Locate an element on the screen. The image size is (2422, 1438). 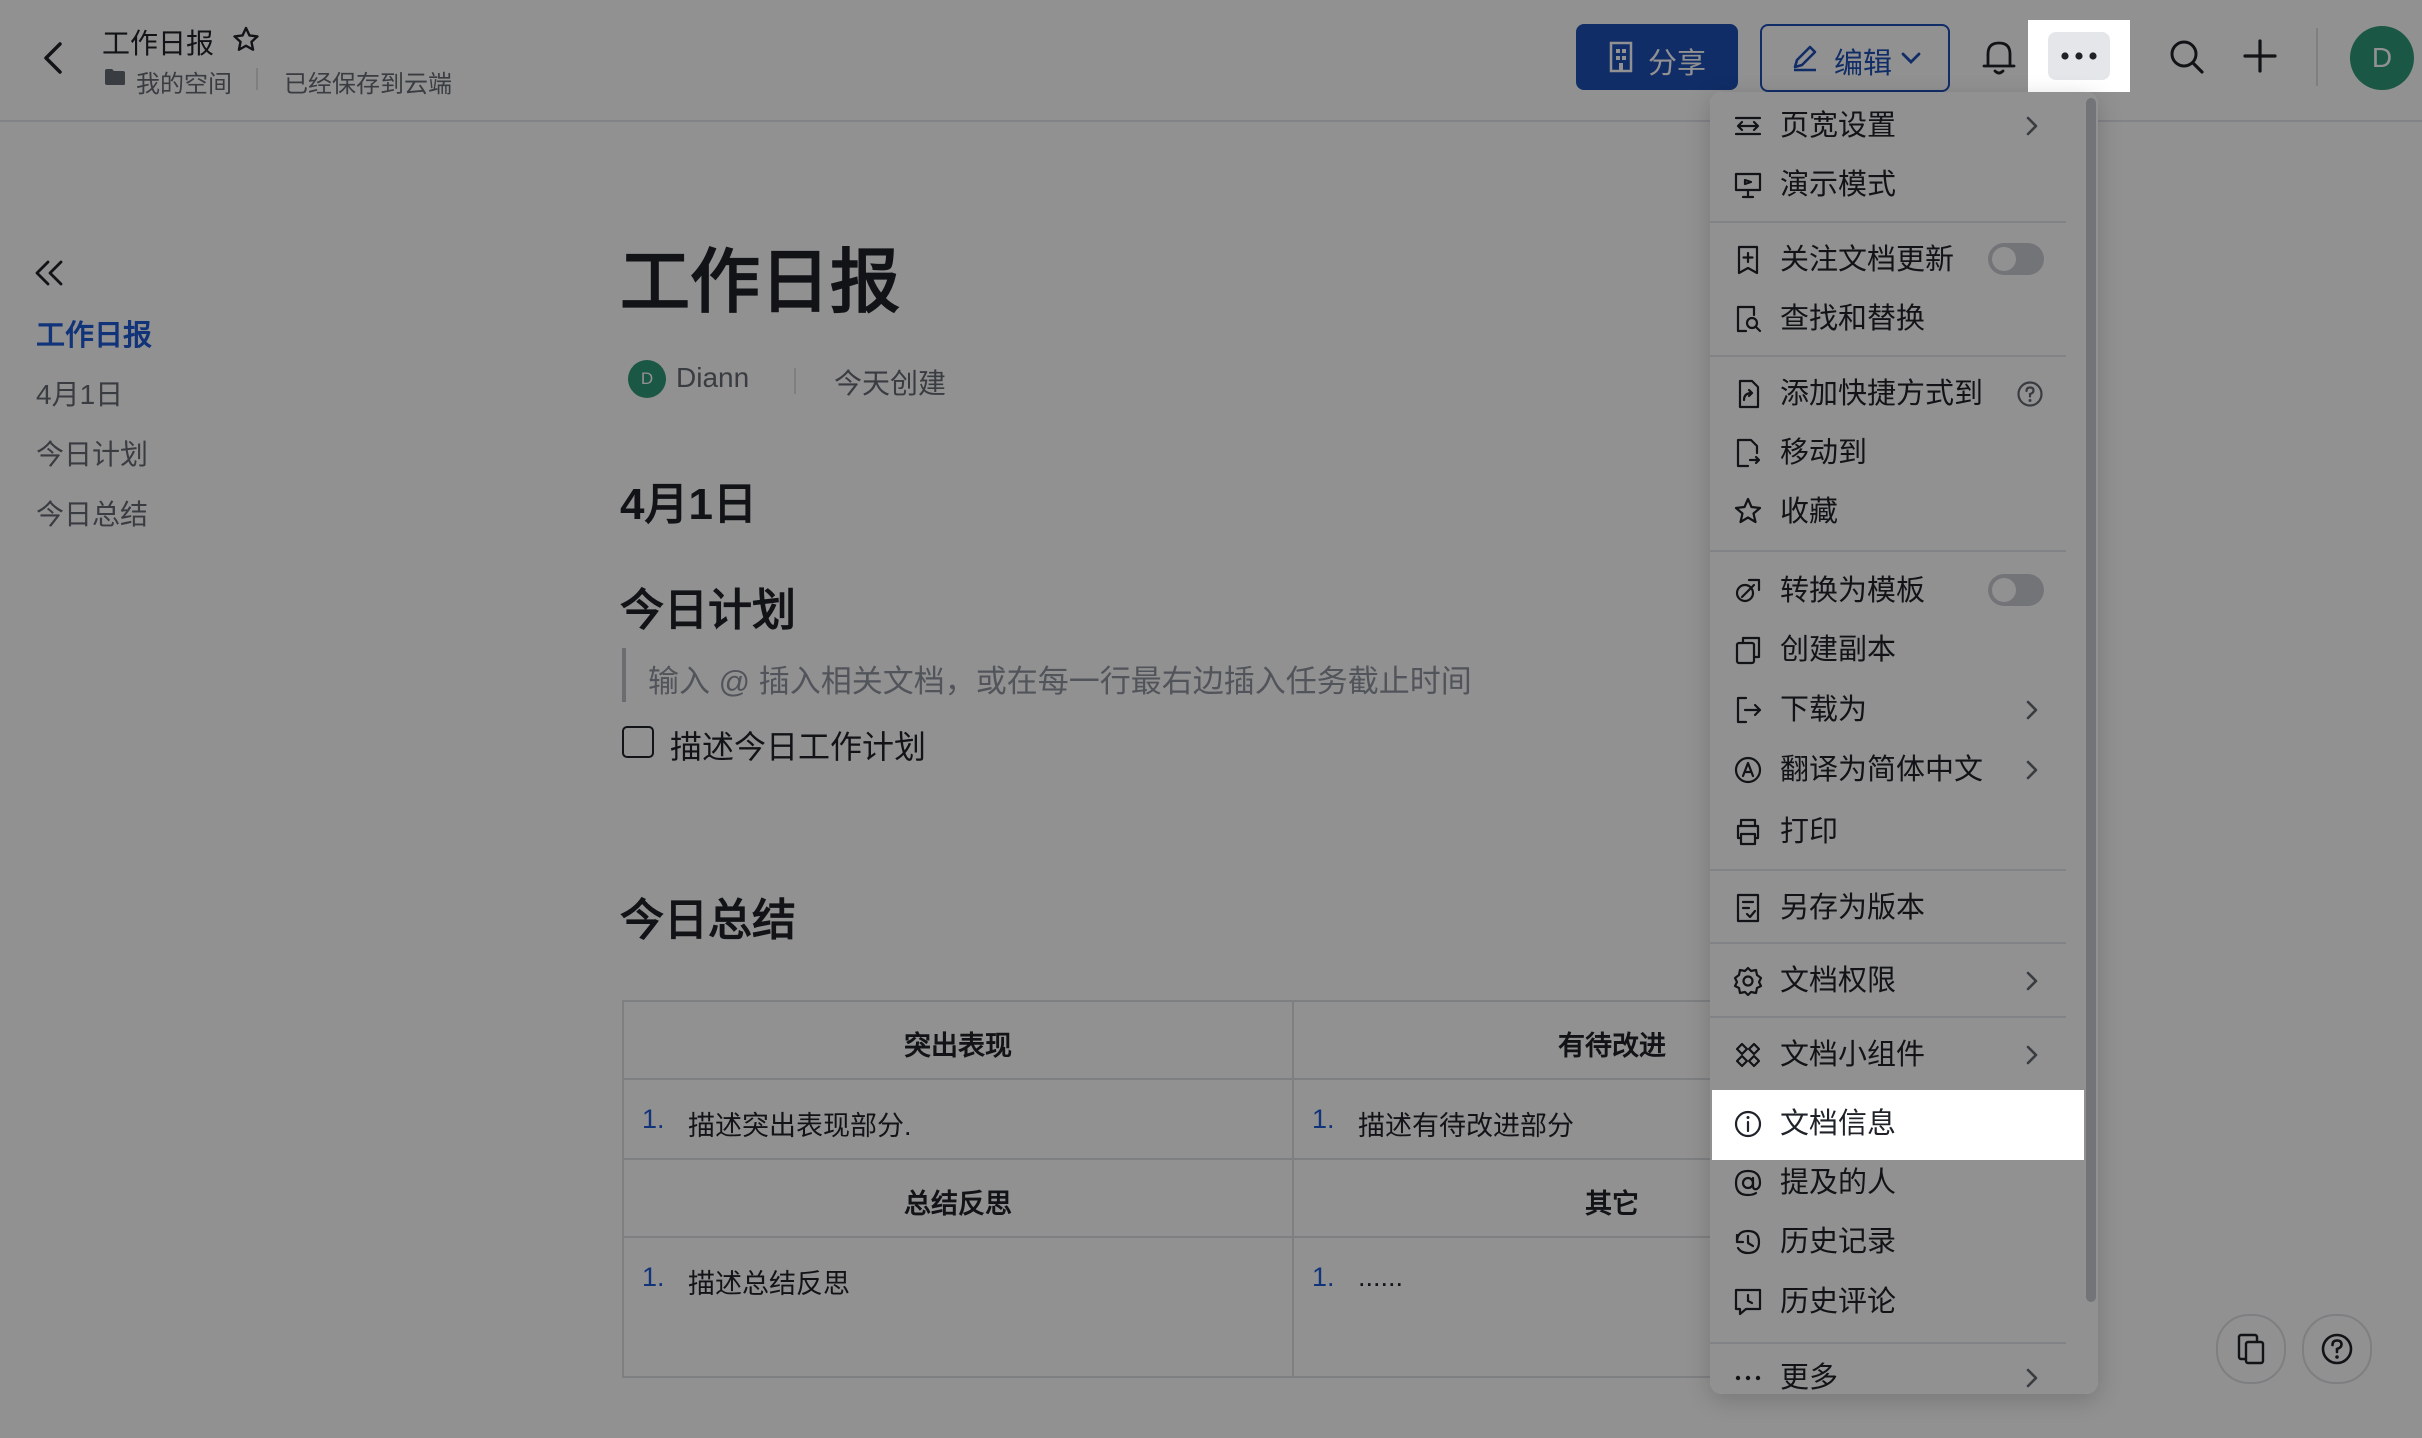
heading-summary: 今日总结 is located at coordinates (708, 916).